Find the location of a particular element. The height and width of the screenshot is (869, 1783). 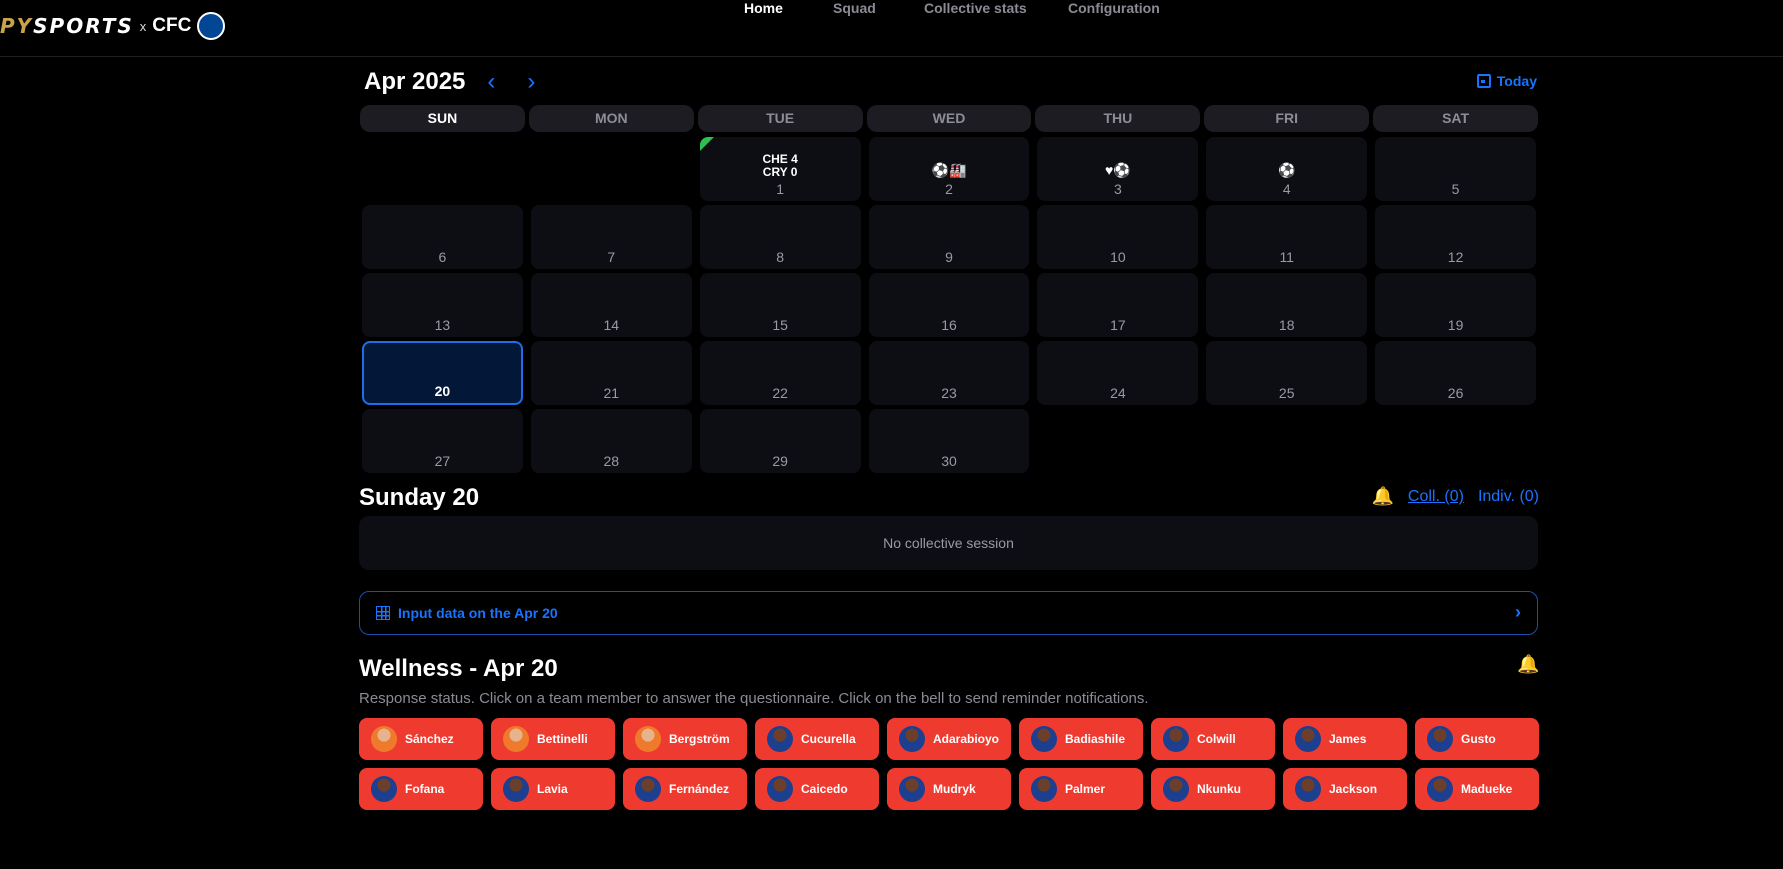

prev-month-button: ‹ is located at coordinates (491, 82).